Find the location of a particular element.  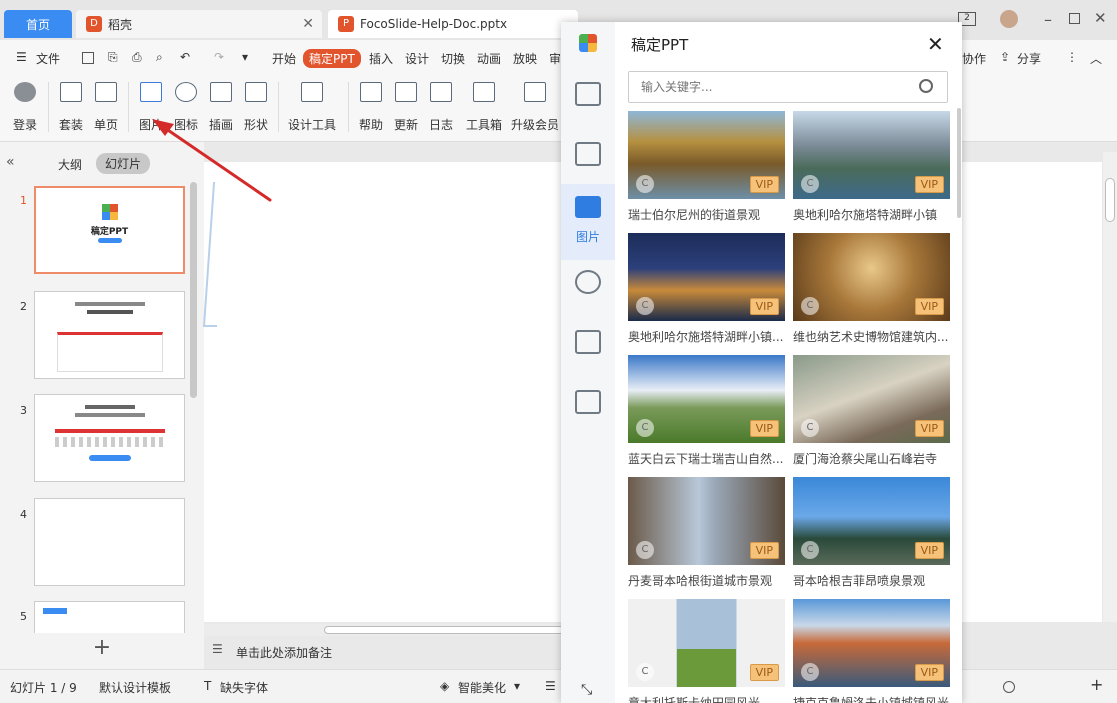

search-input is located at coordinates (788, 87).